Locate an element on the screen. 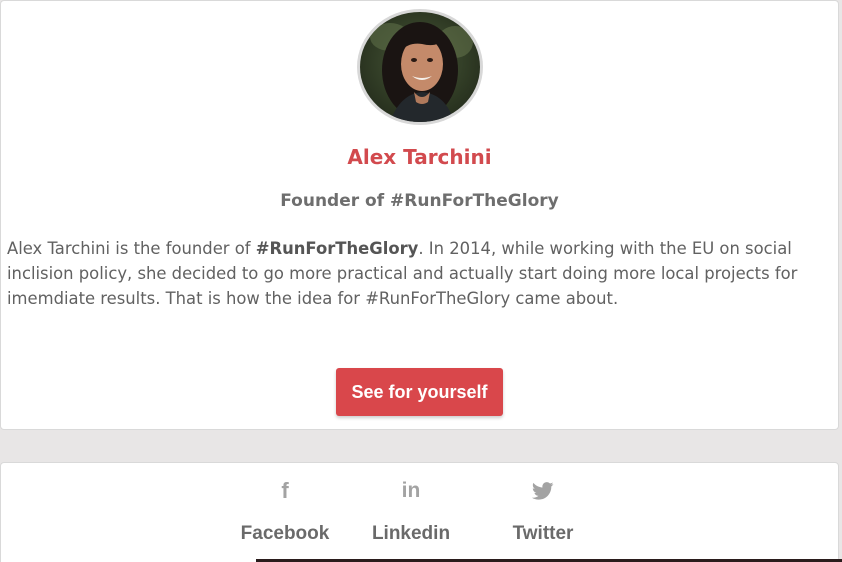 This screenshot has height=562, width=842. see-for-yourself-button: See for yourself is located at coordinates (419, 392).